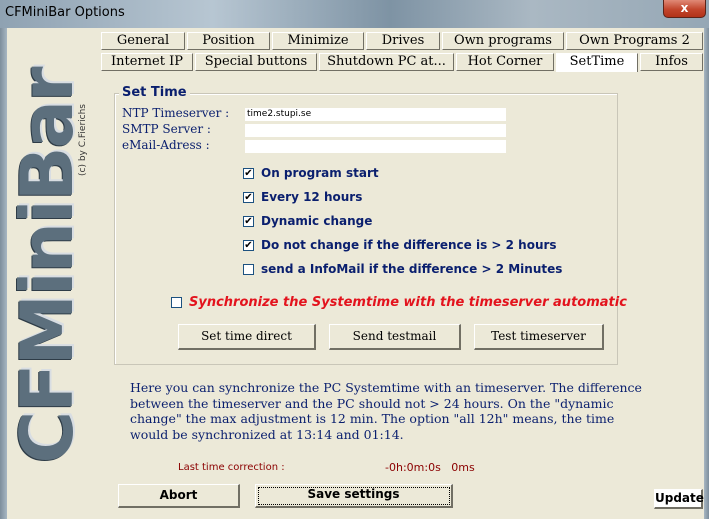 This screenshot has height=519, width=709. What do you see at coordinates (166, 129) in the screenshot?
I see `smtp-label: SMTP Server :` at bounding box center [166, 129].